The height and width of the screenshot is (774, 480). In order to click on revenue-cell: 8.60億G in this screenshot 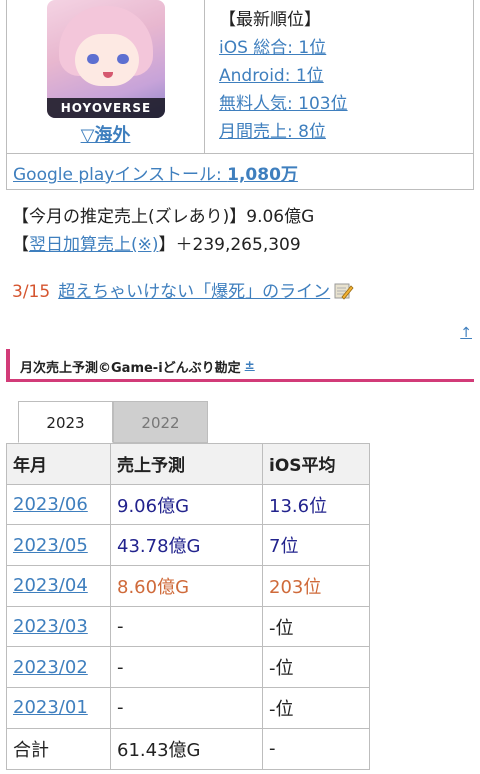, I will do `click(186, 586)`.